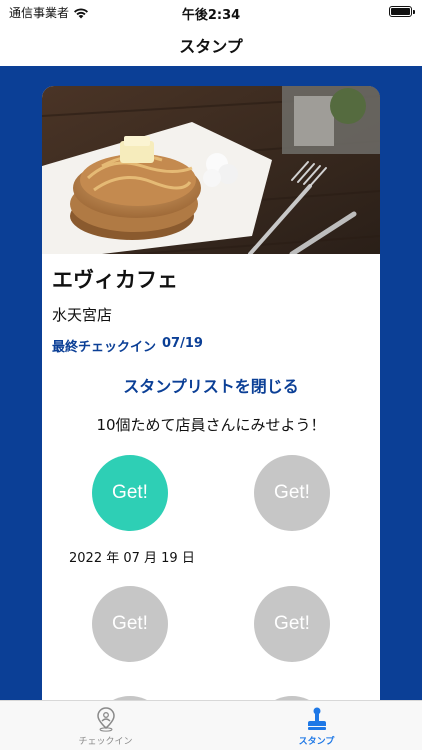 The image size is (422, 750). I want to click on tab-checkin: チェックイン, so click(105, 725).